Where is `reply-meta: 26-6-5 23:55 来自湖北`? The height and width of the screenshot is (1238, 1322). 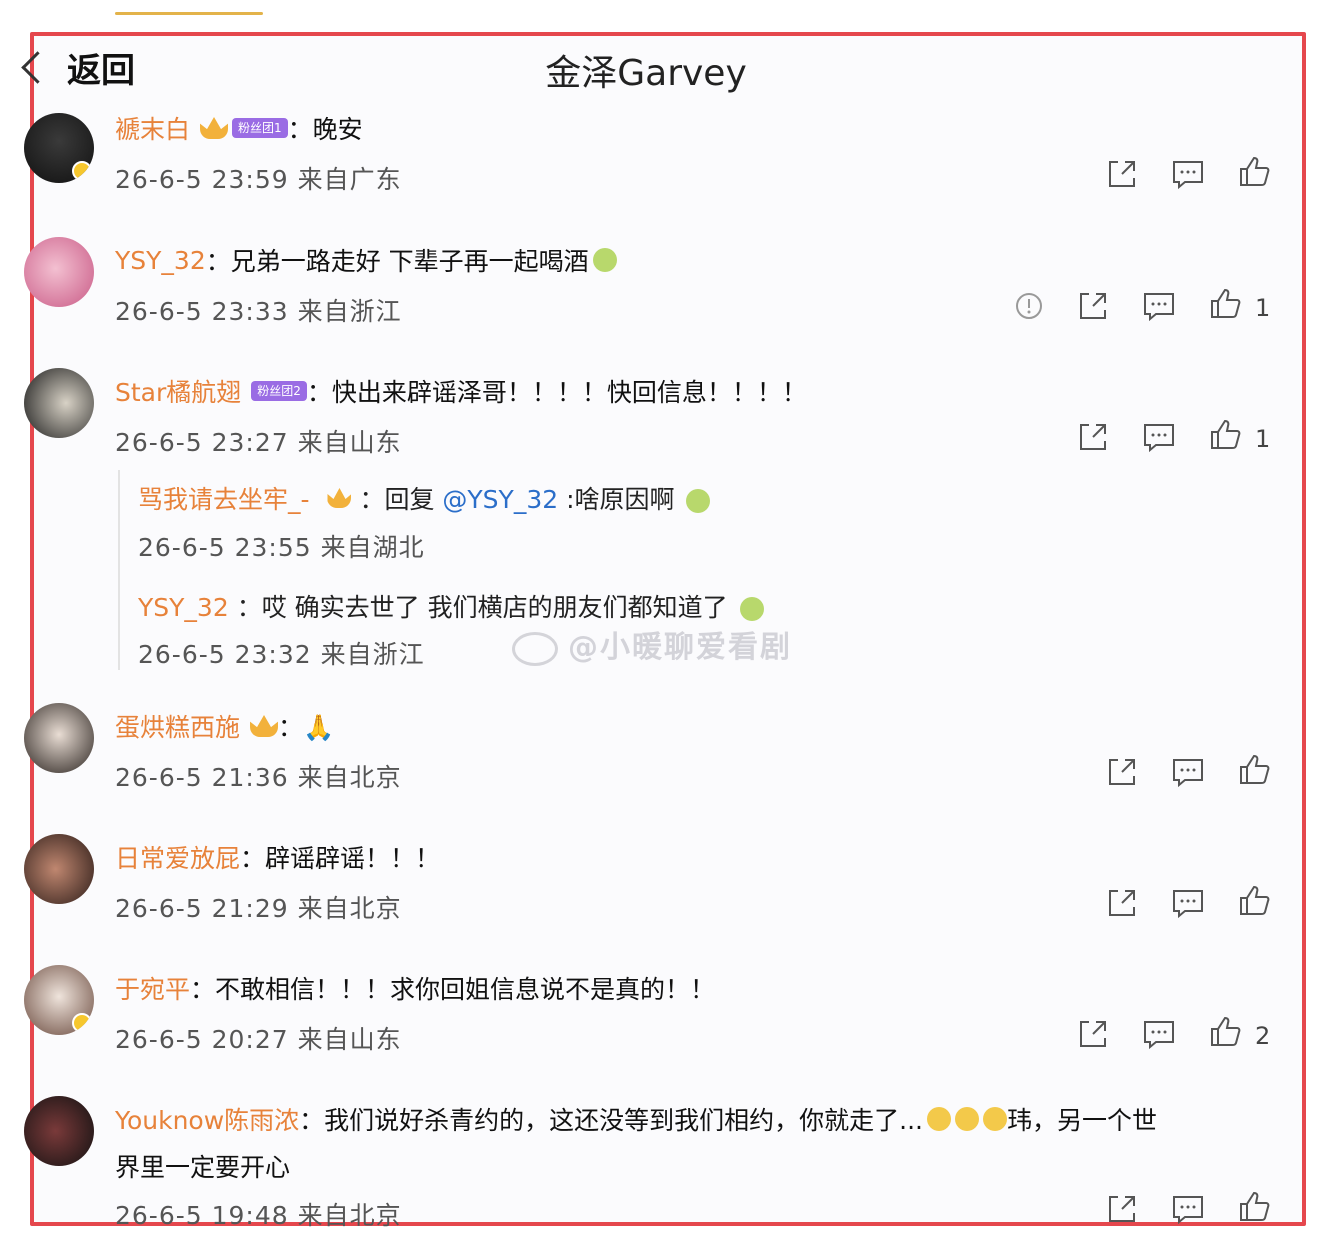 reply-meta: 26-6-5 23:55 来自湖北 is located at coordinates (281, 547).